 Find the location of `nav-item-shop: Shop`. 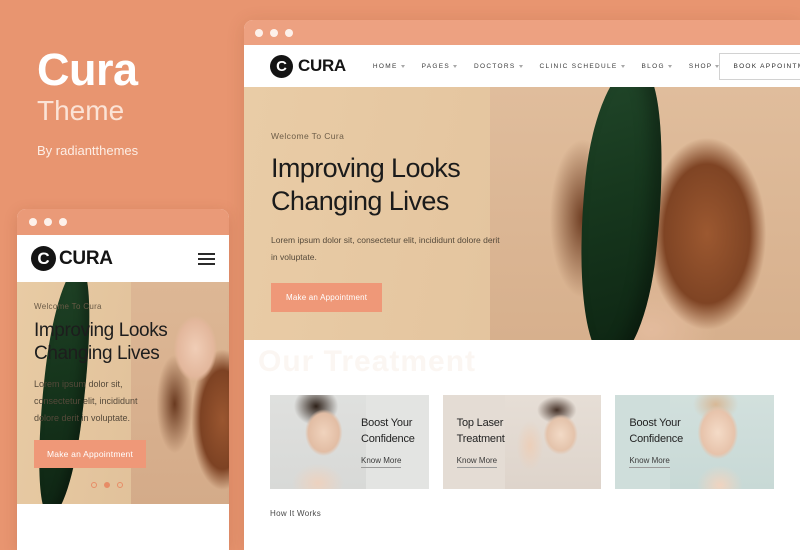

nav-item-shop: Shop is located at coordinates (704, 66).